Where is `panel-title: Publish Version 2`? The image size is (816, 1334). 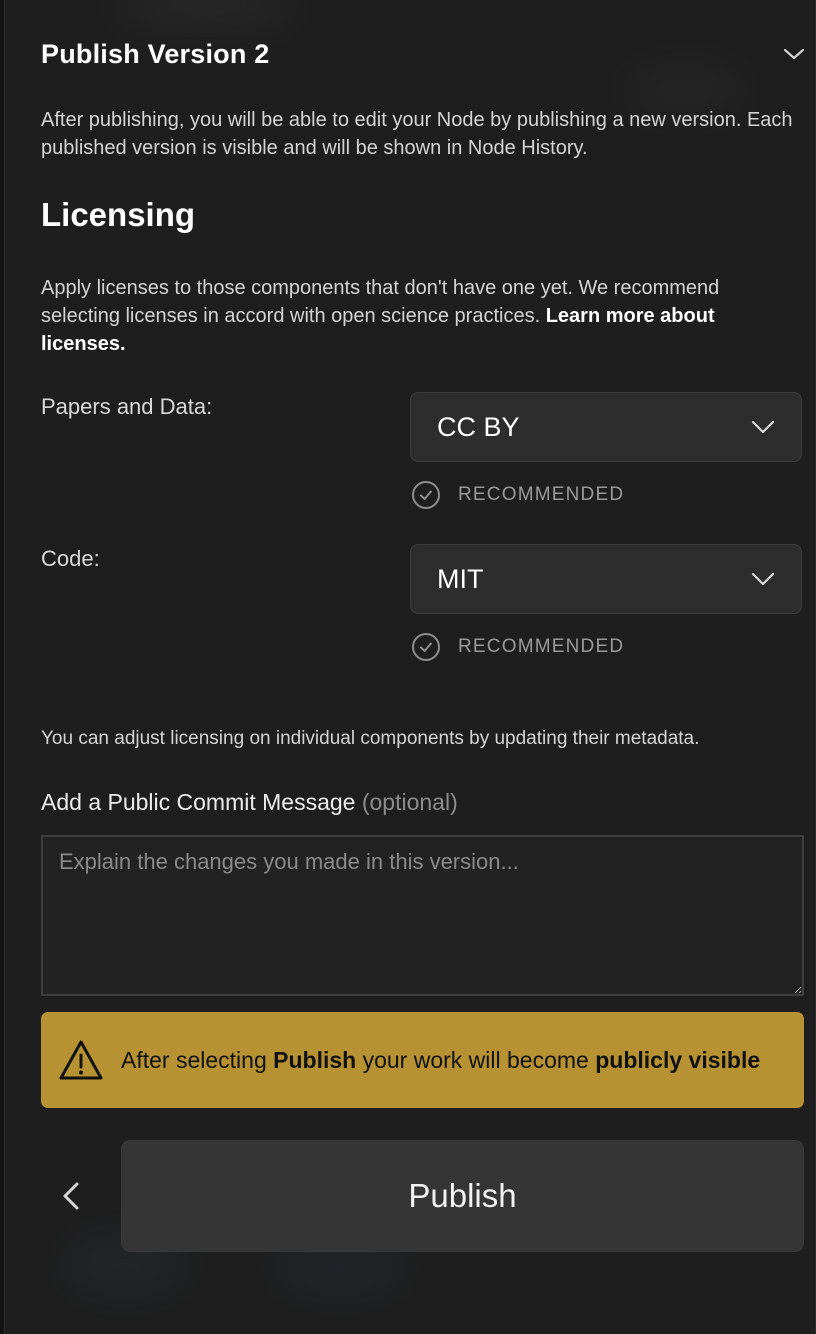
panel-title: Publish Version 2 is located at coordinates (155, 53).